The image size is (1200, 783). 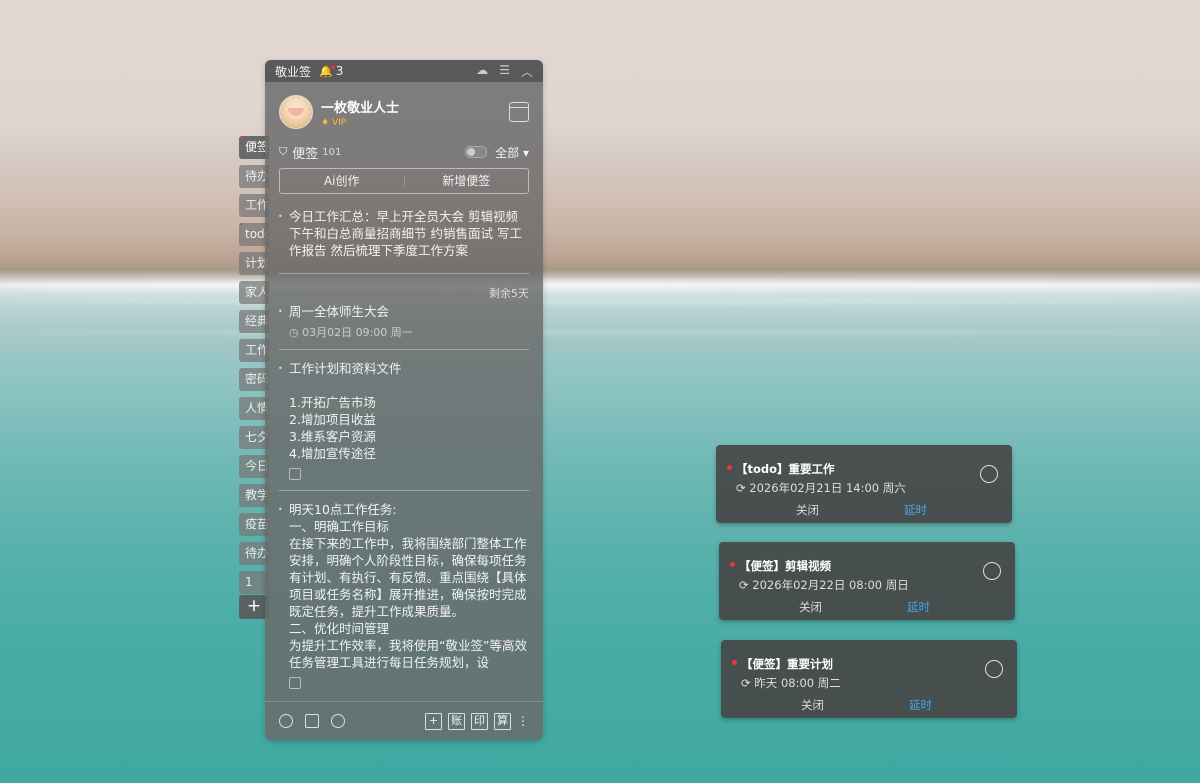 I want to click on app-title: 敬业签, so click(x=293, y=71).